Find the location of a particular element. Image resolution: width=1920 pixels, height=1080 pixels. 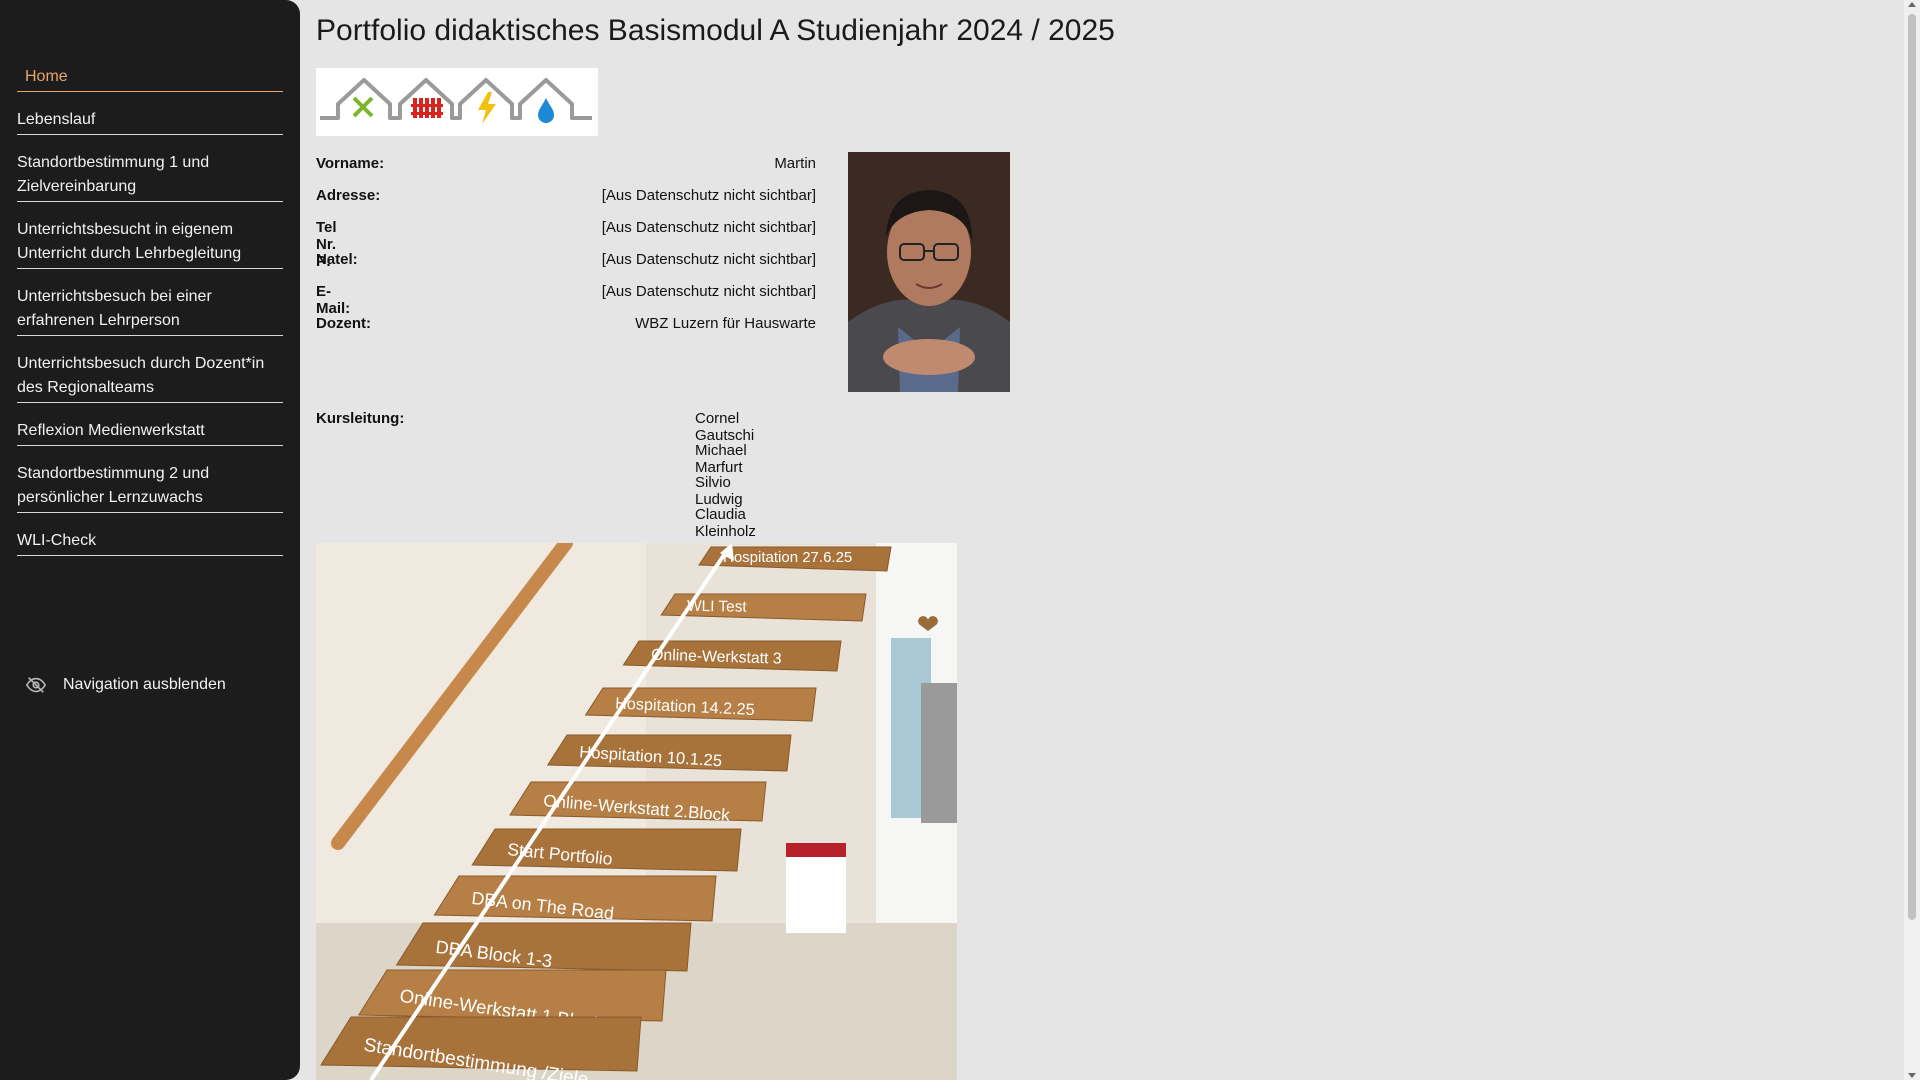

stair-step: Hospitation 14.2.25 is located at coordinates (700, 704).